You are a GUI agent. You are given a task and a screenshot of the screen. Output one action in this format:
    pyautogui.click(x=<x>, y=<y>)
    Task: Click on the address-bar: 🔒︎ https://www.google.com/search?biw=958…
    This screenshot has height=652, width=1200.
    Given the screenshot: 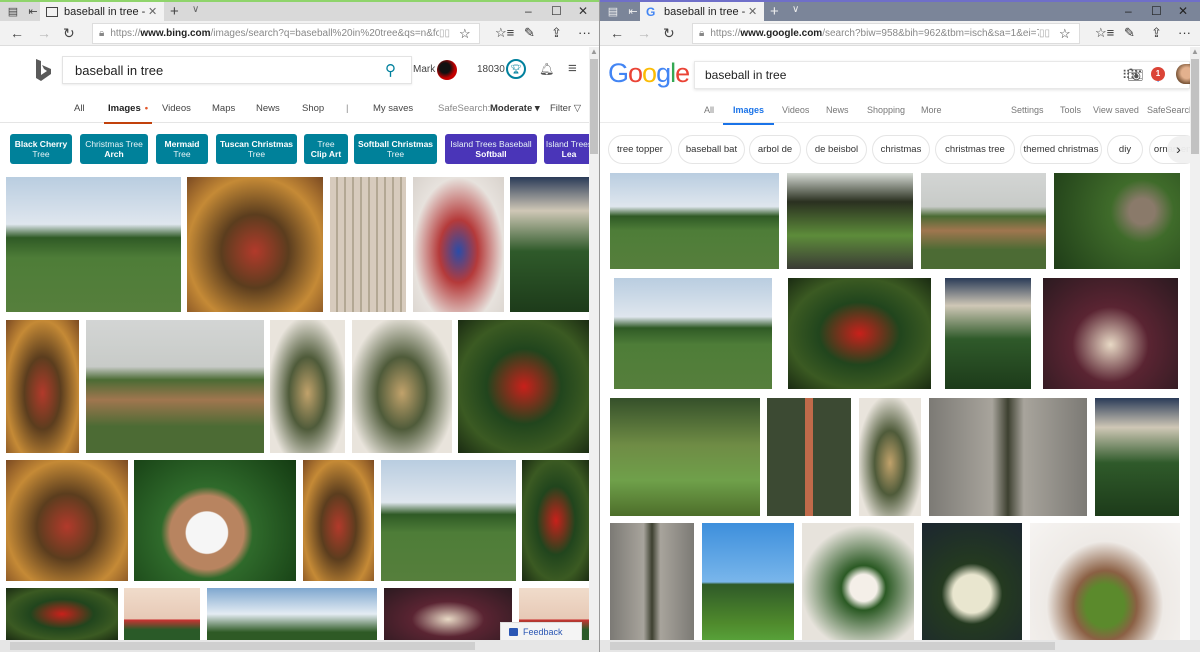 What is the action you would take?
    pyautogui.click(x=886, y=33)
    